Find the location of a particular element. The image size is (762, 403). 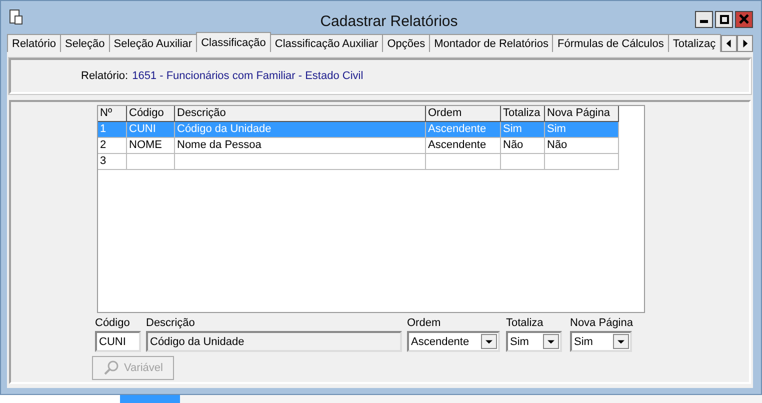

field-label: Código is located at coordinates (112, 323).